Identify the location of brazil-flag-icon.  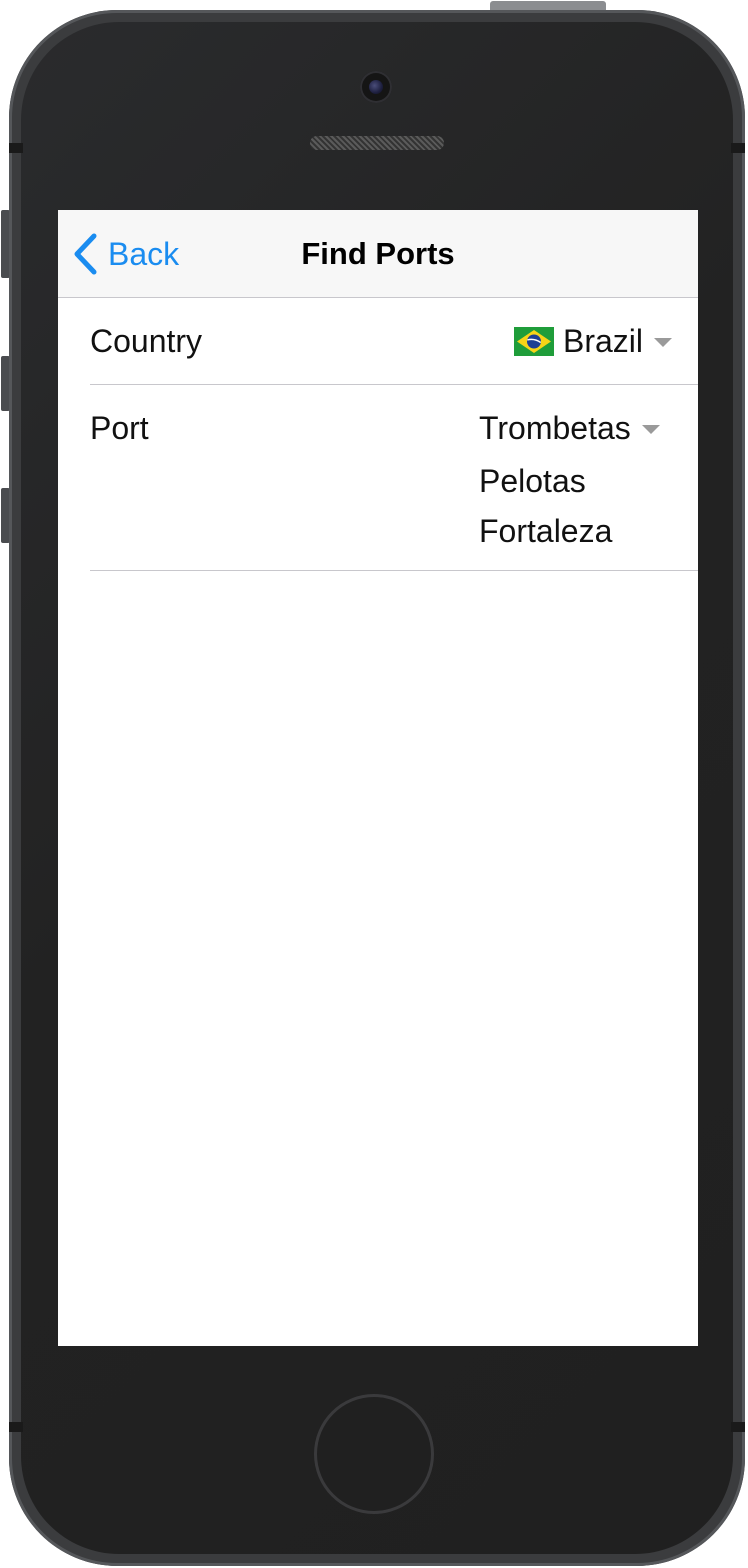
(533, 341).